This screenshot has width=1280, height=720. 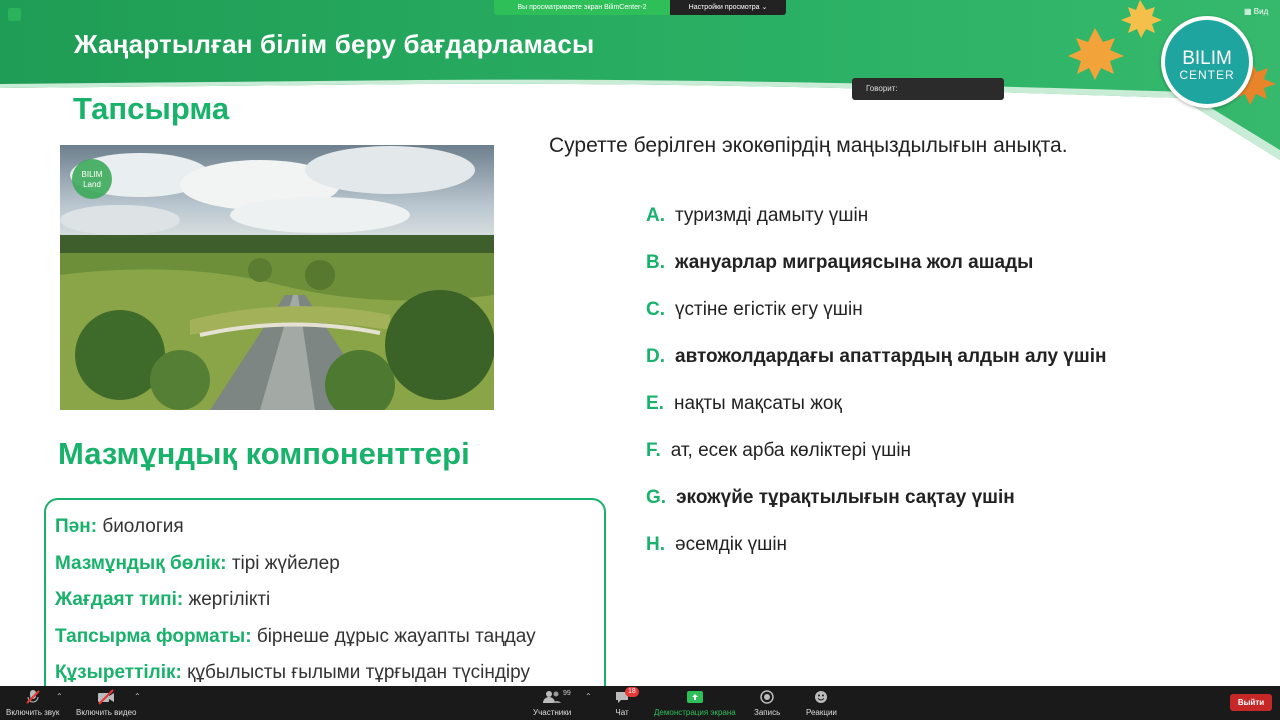 What do you see at coordinates (845, 497) in the screenshot?
I see `option-text: экожүйе тұрақтылығын сақтау үшін` at bounding box center [845, 497].